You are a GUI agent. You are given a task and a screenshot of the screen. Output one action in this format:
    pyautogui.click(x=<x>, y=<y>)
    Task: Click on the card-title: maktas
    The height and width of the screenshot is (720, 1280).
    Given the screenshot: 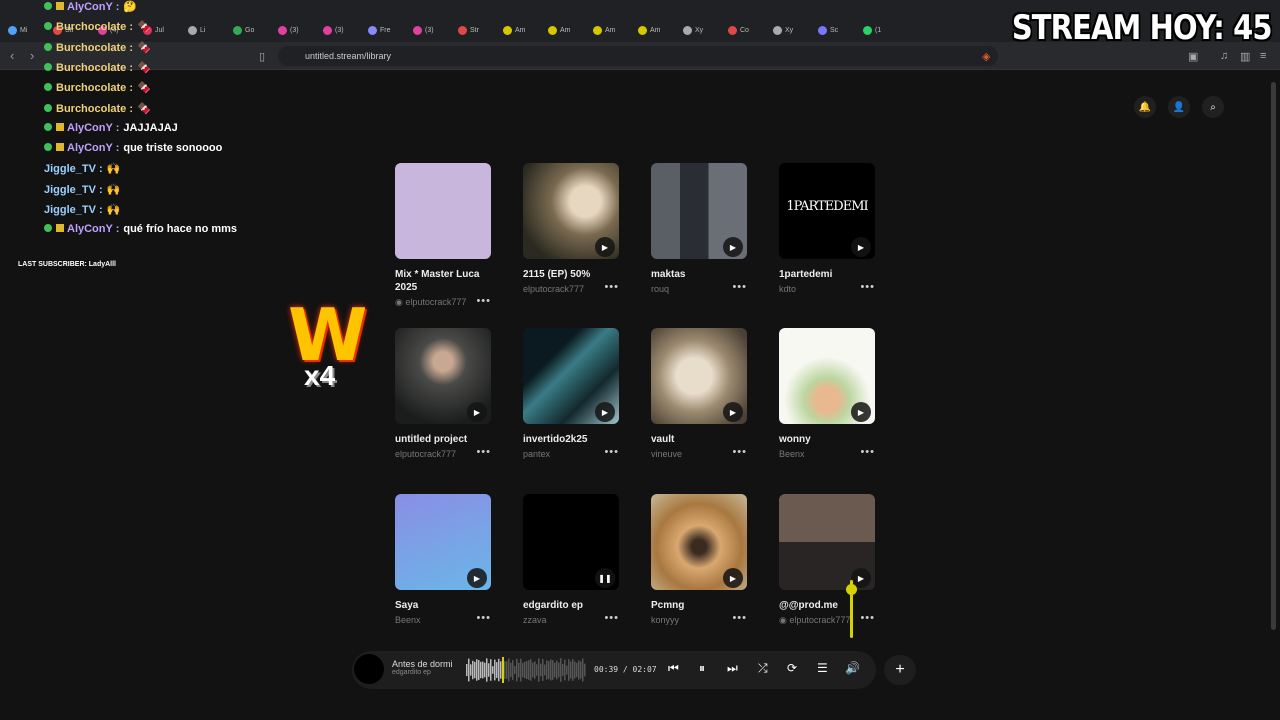 What is the action you would take?
    pyautogui.click(x=696, y=274)
    